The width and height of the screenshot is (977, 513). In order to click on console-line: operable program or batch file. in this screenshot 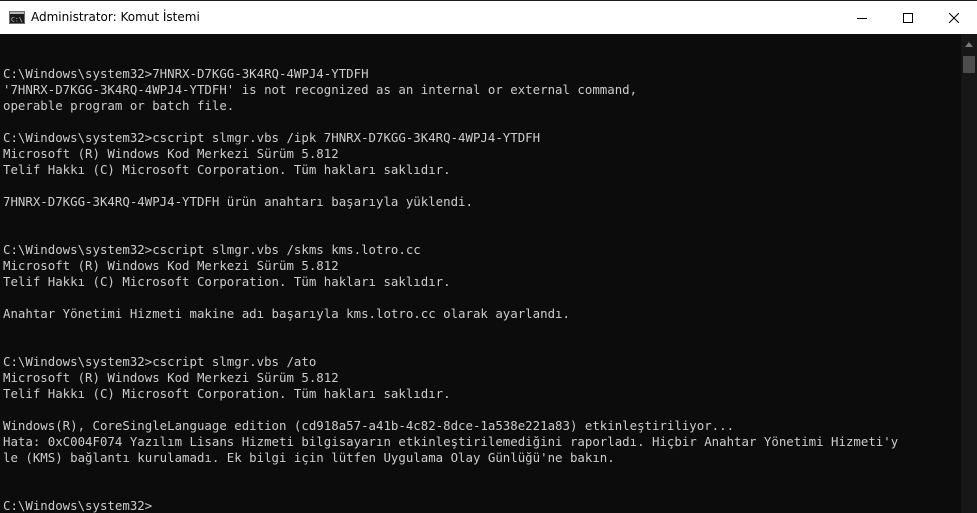, I will do `click(119, 105)`.